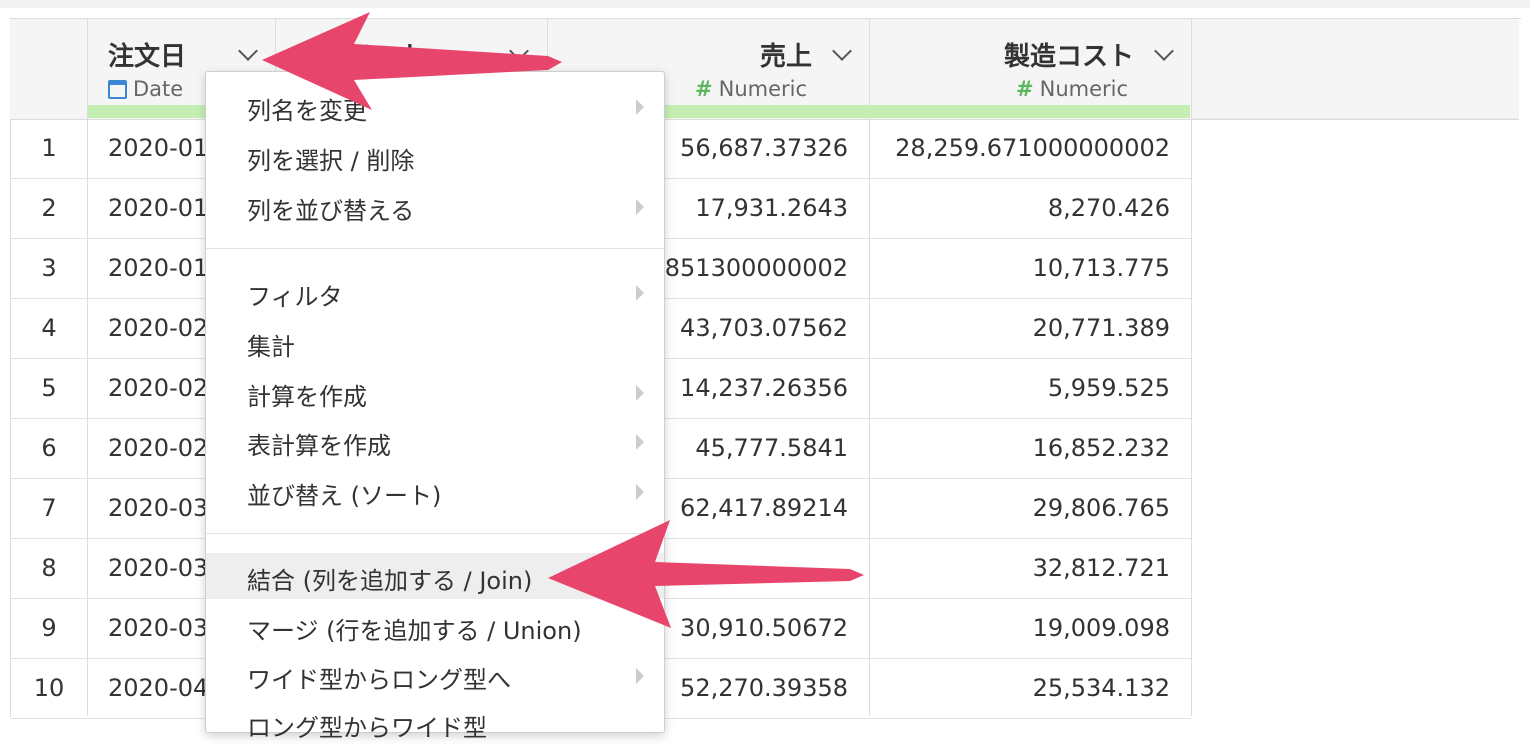  Describe the element at coordinates (435, 342) in the screenshot. I see `menu-item-aggregate: 集計` at that location.